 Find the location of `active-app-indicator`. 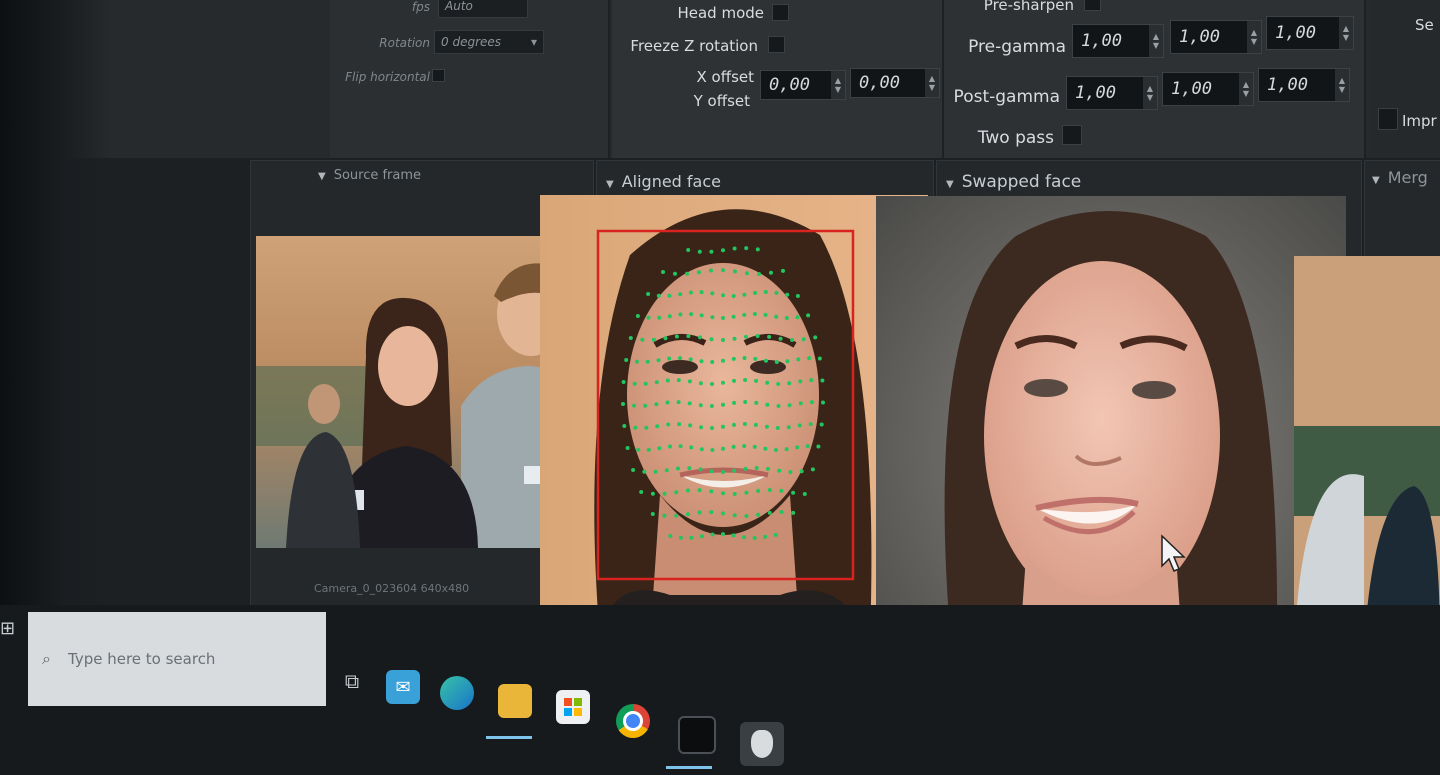

active-app-indicator is located at coordinates (689, 767).